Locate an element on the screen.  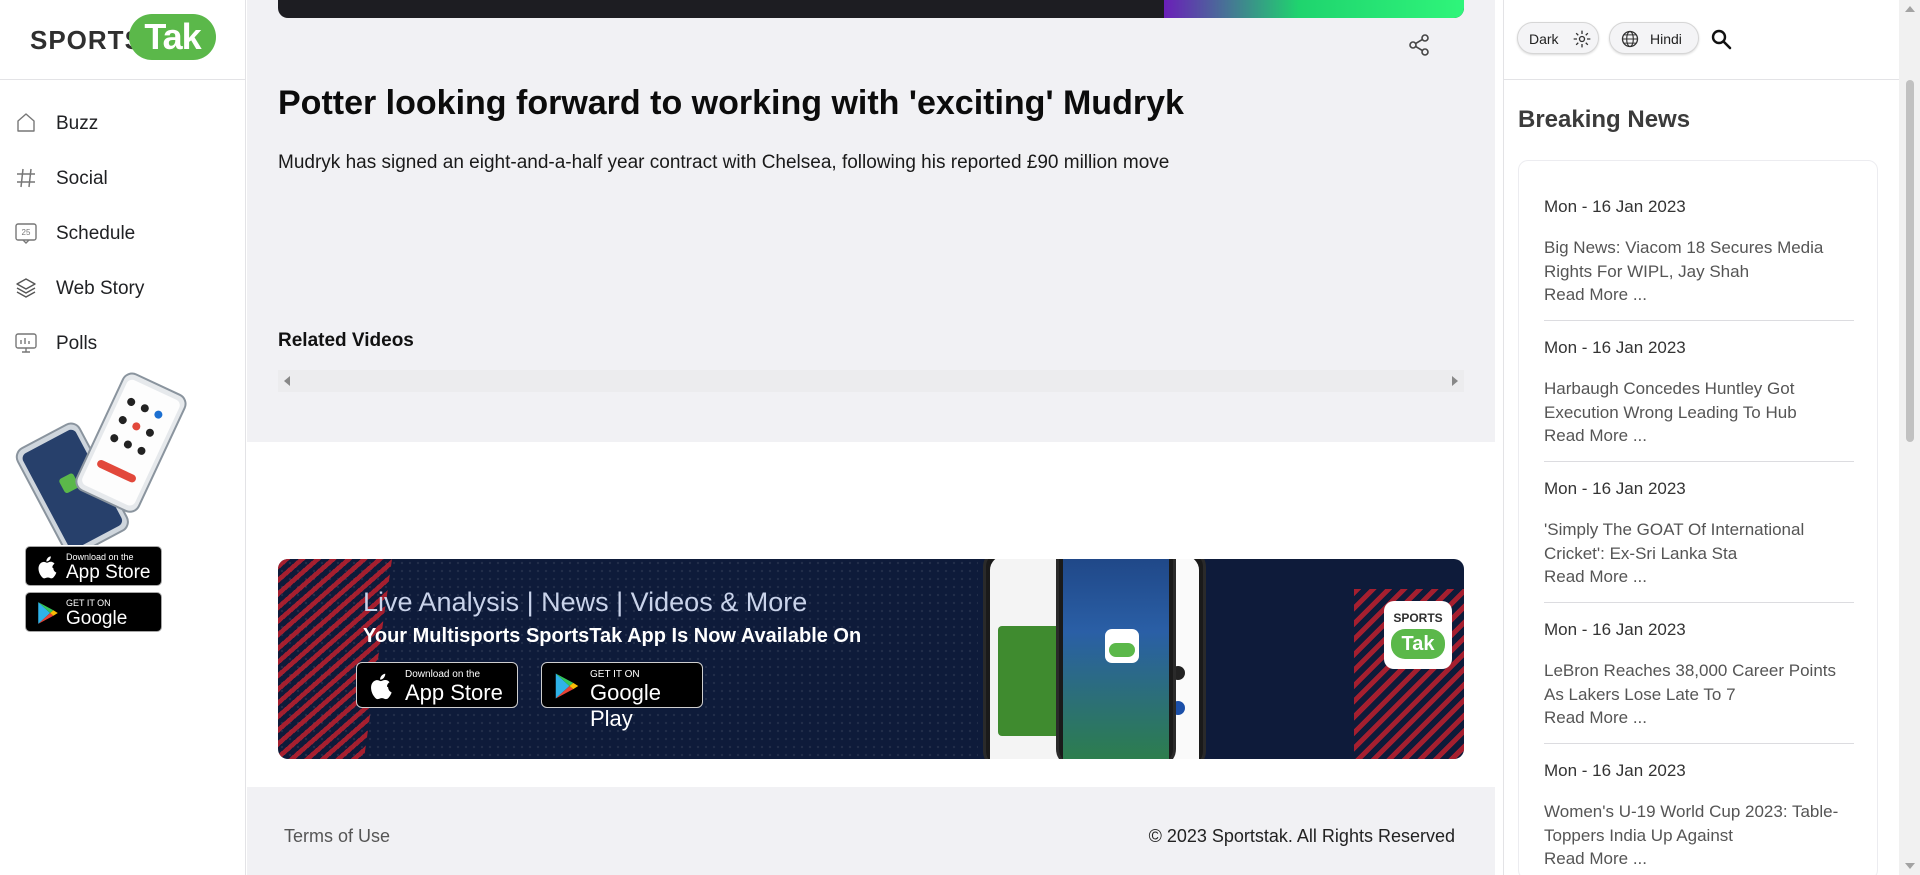
sidebar-item-schedule: 25 Schedule is located at coordinates (123, 233).